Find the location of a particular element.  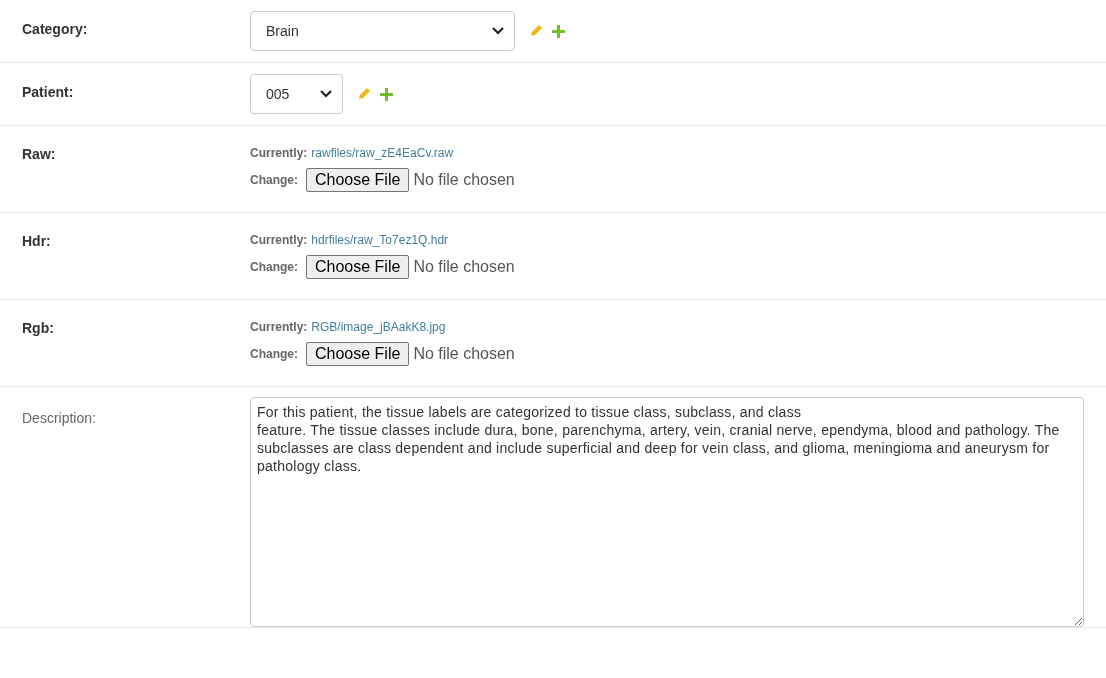

field-label: Raw: is located at coordinates (39, 154).